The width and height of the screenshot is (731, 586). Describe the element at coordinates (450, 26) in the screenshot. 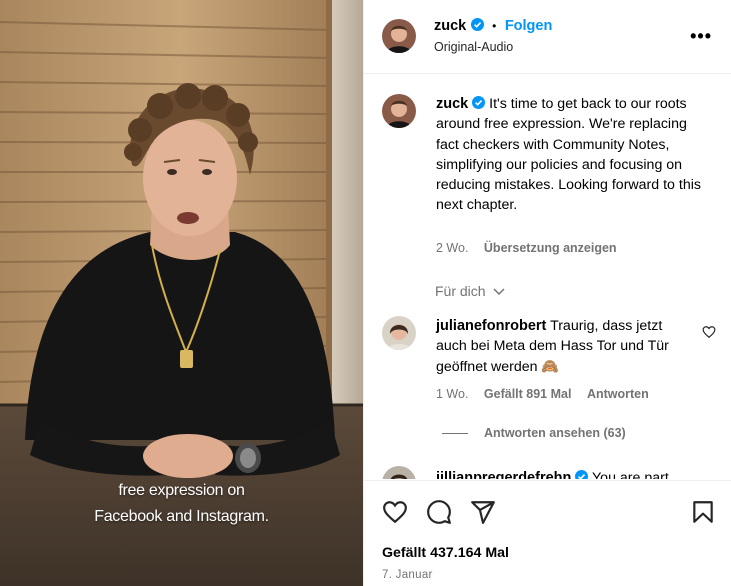

I see `author-username: zuck` at that location.